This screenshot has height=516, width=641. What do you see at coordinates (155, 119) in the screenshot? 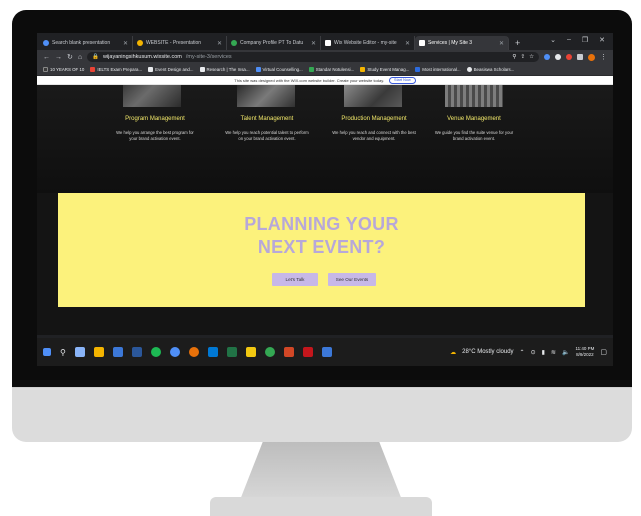
I see `service-title: Program Management` at bounding box center [155, 119].